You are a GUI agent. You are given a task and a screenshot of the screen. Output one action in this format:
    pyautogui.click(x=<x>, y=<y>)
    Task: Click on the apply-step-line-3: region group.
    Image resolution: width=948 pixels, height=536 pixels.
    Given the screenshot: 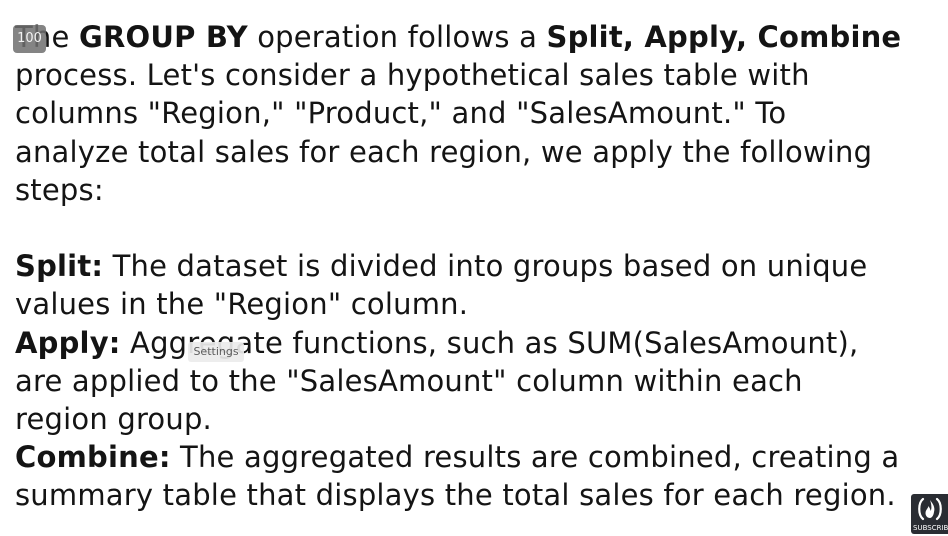 What is the action you would take?
    pyautogui.click(x=113, y=418)
    